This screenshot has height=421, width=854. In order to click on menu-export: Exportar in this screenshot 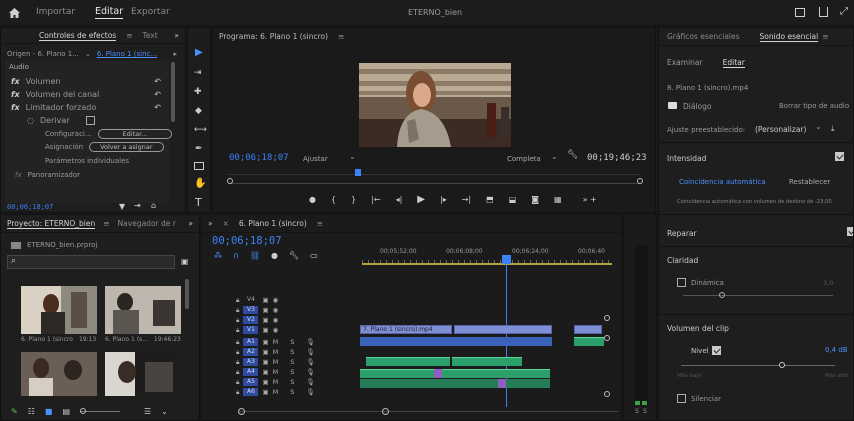, I will do `click(150, 12)`.